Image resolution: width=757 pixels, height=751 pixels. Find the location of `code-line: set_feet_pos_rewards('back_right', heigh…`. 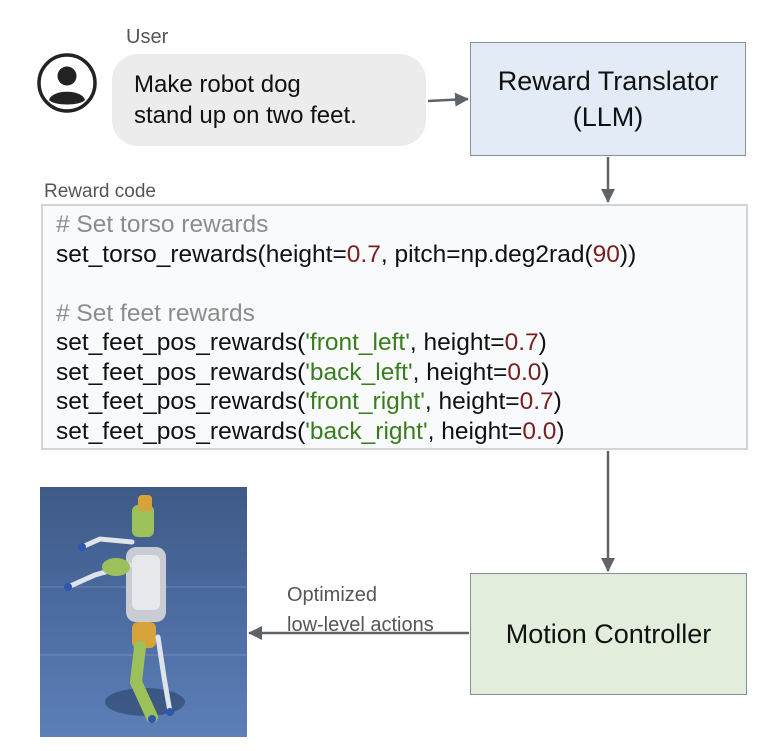

code-line: set_feet_pos_rewards('back_right', heigh… is located at coordinates (401, 432).